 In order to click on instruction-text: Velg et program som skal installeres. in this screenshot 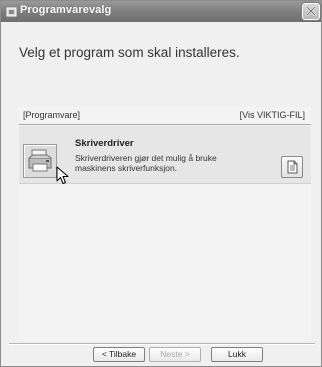, I will do `click(129, 52)`.